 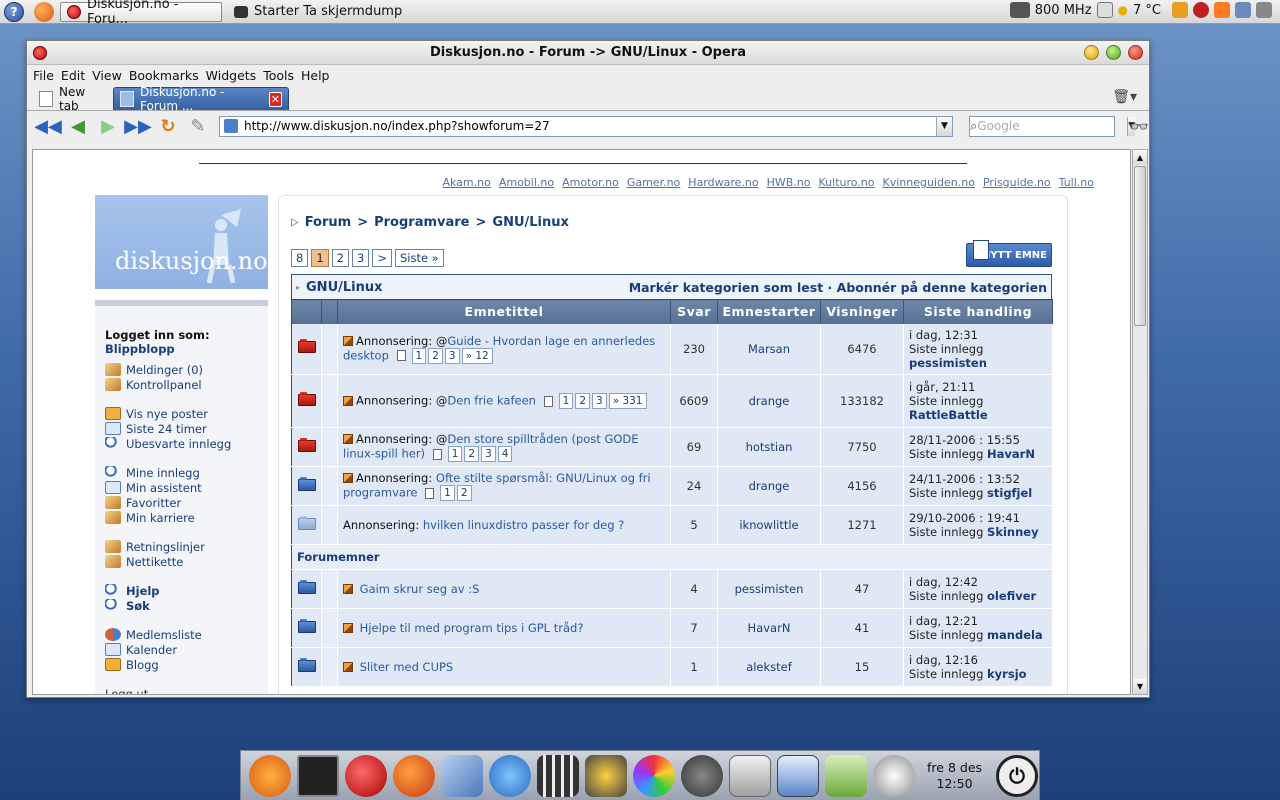 I want to click on picasa-icon, so click(x=654, y=775).